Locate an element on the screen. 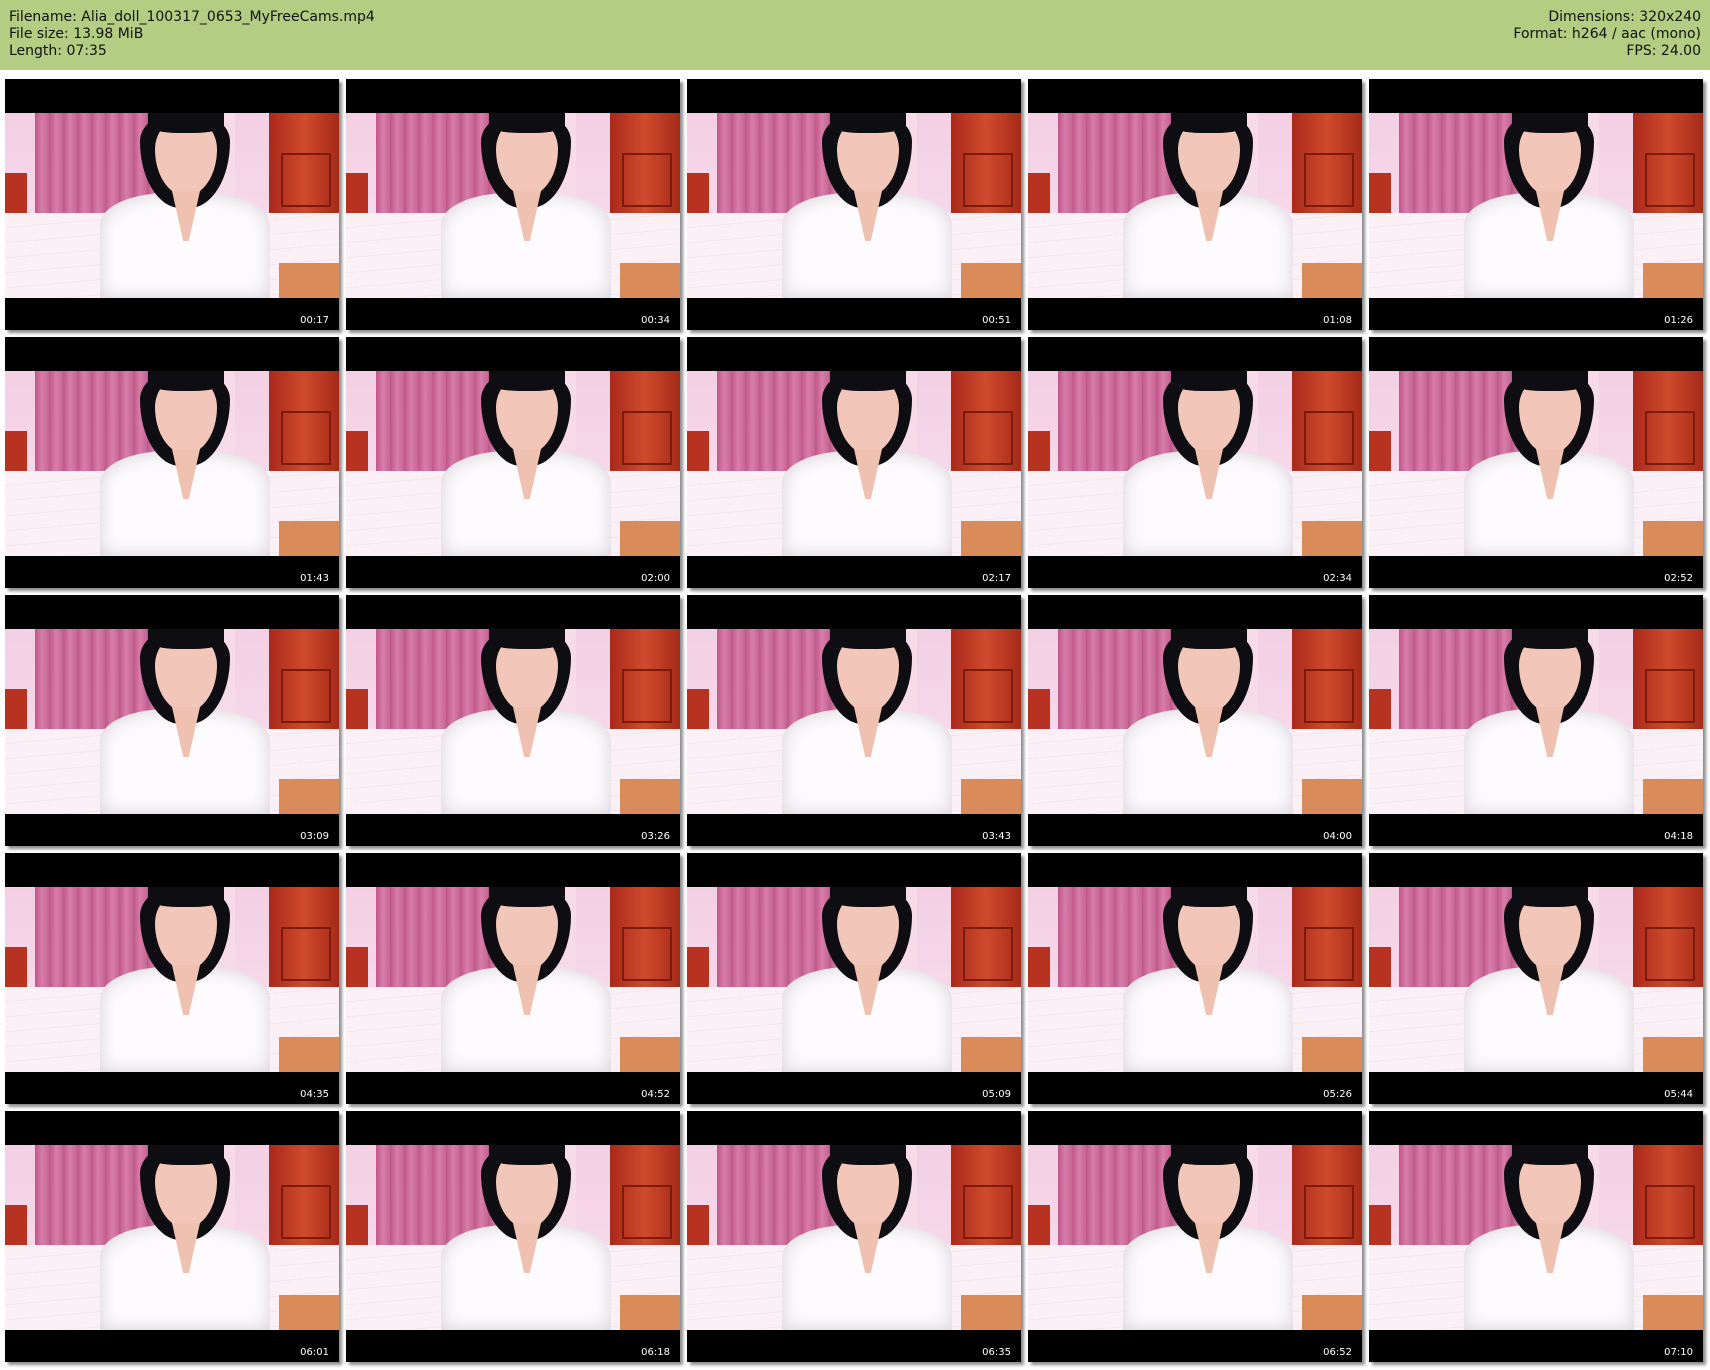 This screenshot has width=1710, height=1370. video-thumbnail: 05:44 is located at coordinates (1536, 978).